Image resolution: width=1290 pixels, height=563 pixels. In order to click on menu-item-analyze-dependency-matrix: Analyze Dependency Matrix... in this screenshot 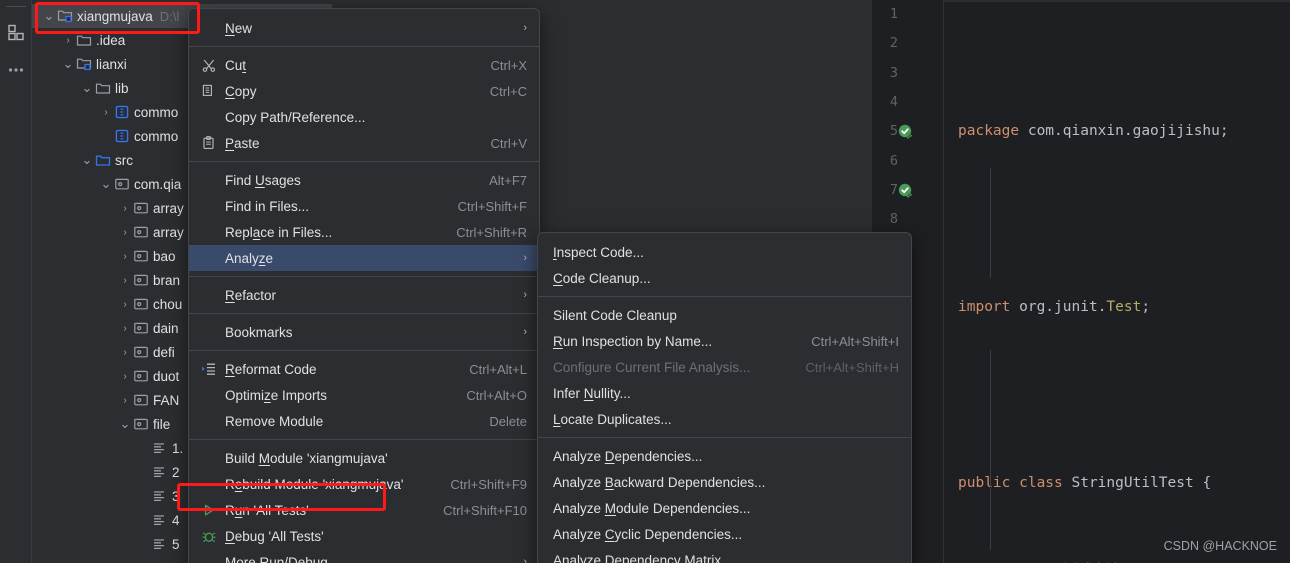, I will do `click(724, 555)`.